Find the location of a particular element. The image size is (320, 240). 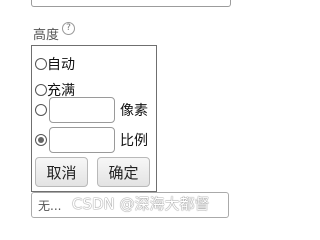

height-label-text: 高度 is located at coordinates (46, 35).